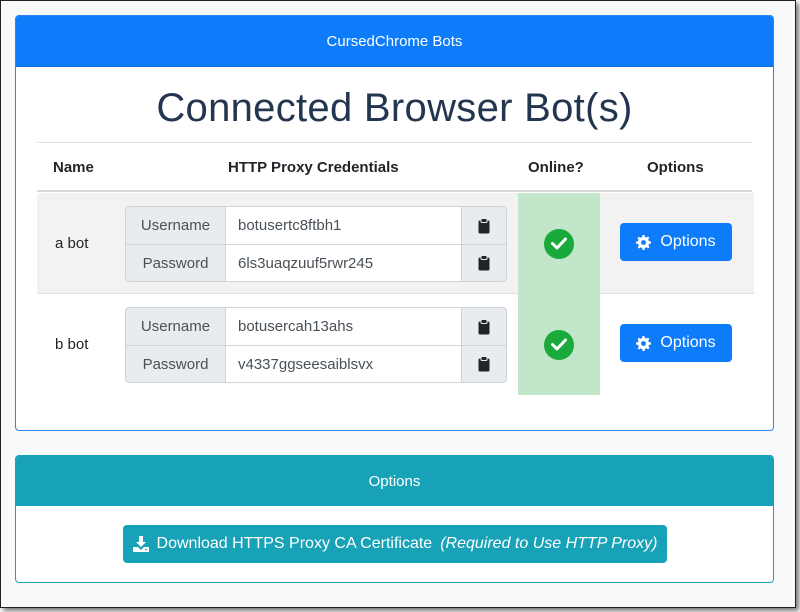  I want to click on column-header-online: Online?, so click(556, 167).